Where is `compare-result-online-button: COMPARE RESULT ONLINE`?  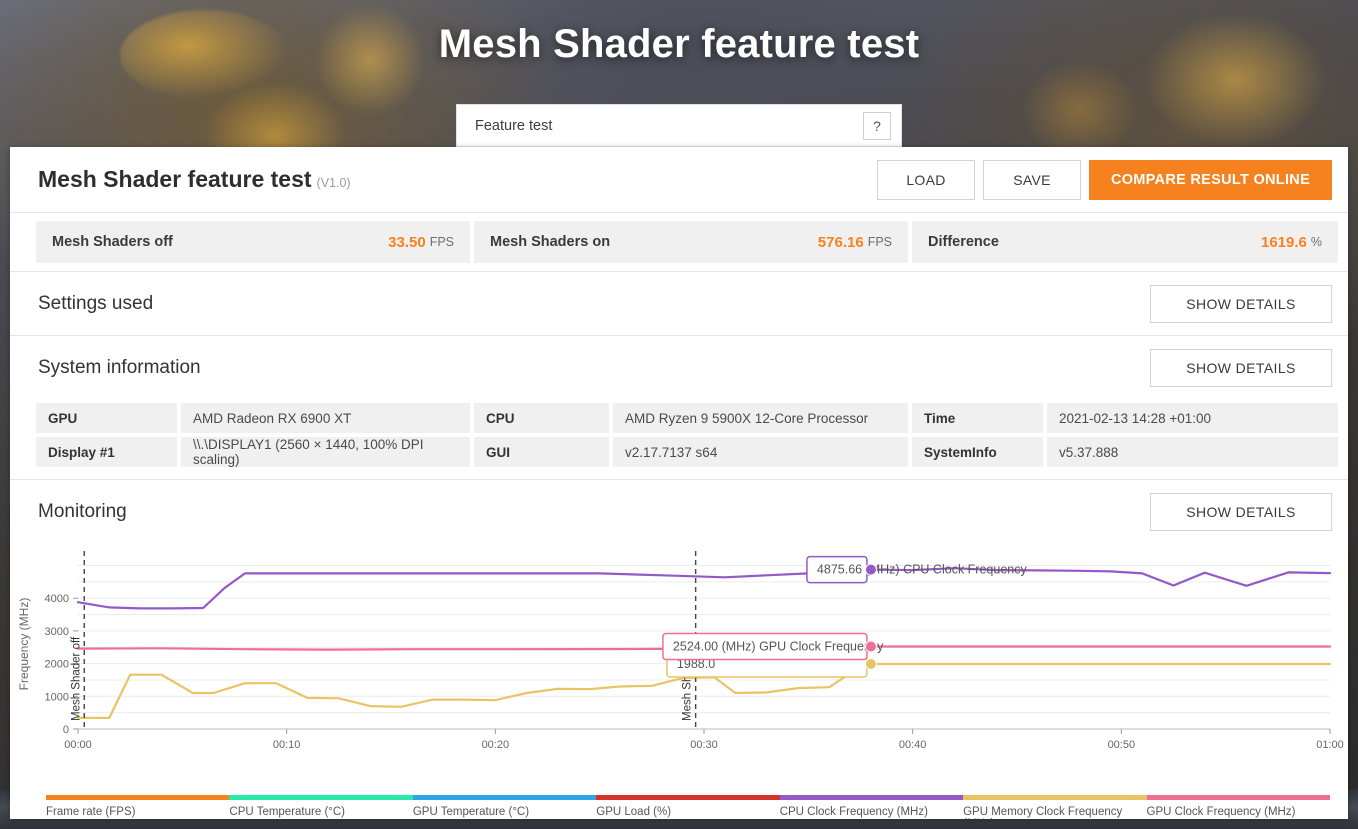
compare-result-online-button: COMPARE RESULT ONLINE is located at coordinates (1210, 179).